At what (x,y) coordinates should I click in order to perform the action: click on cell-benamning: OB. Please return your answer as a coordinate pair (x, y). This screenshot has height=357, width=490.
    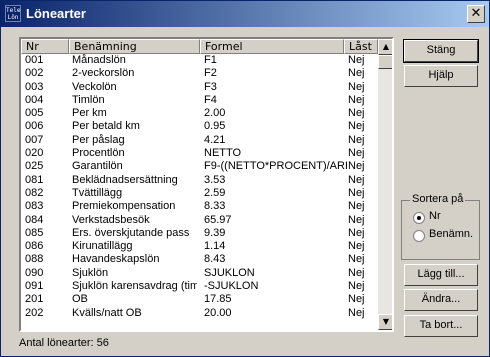
    Looking at the image, I should click on (80, 299).